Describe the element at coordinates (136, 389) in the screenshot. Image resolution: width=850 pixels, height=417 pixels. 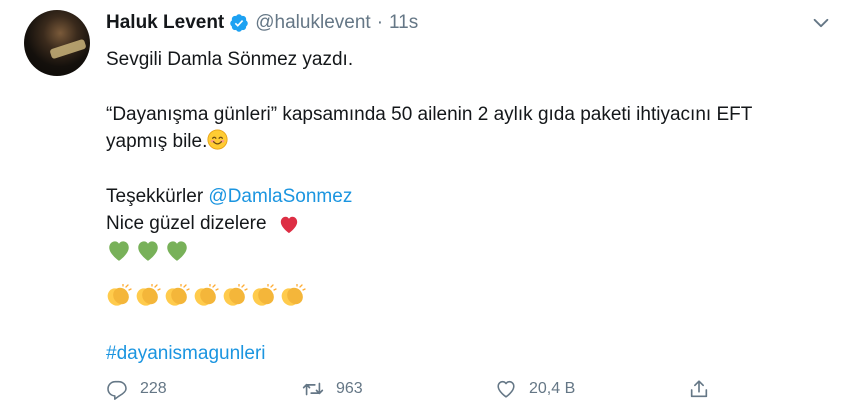
I see `reply-button: 228` at that location.